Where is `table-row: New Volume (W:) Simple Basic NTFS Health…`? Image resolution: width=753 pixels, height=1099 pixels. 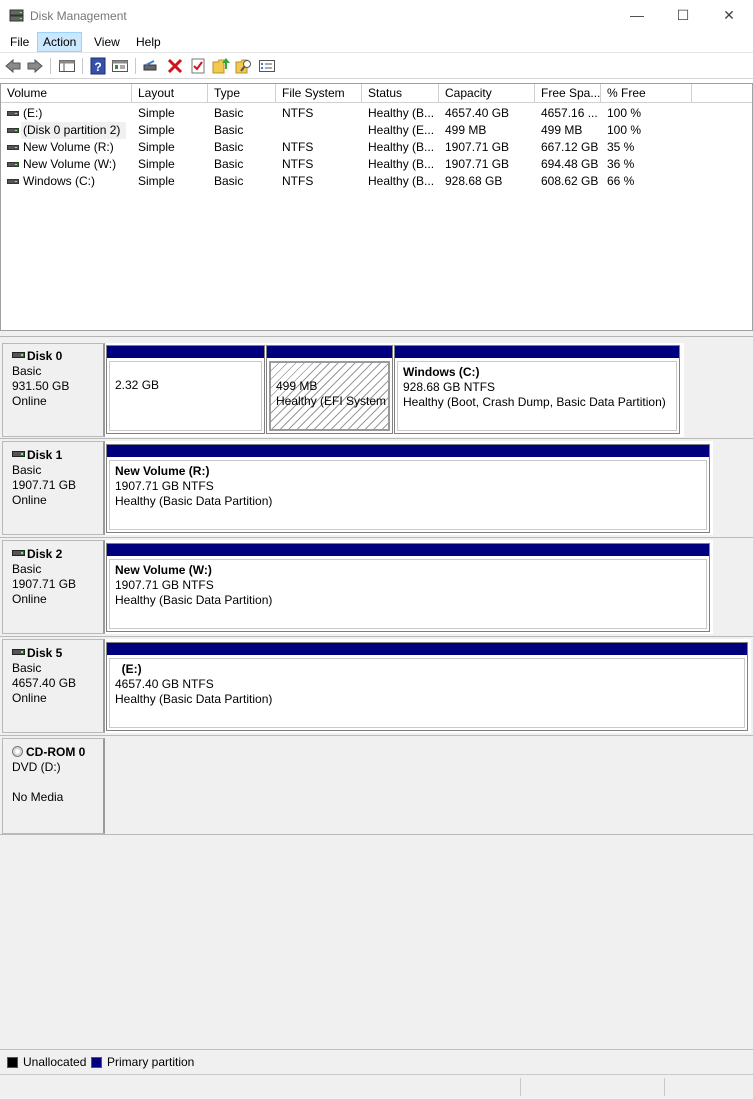
table-row: New Volume (W:) Simple Basic NTFS Health… is located at coordinates (351, 164).